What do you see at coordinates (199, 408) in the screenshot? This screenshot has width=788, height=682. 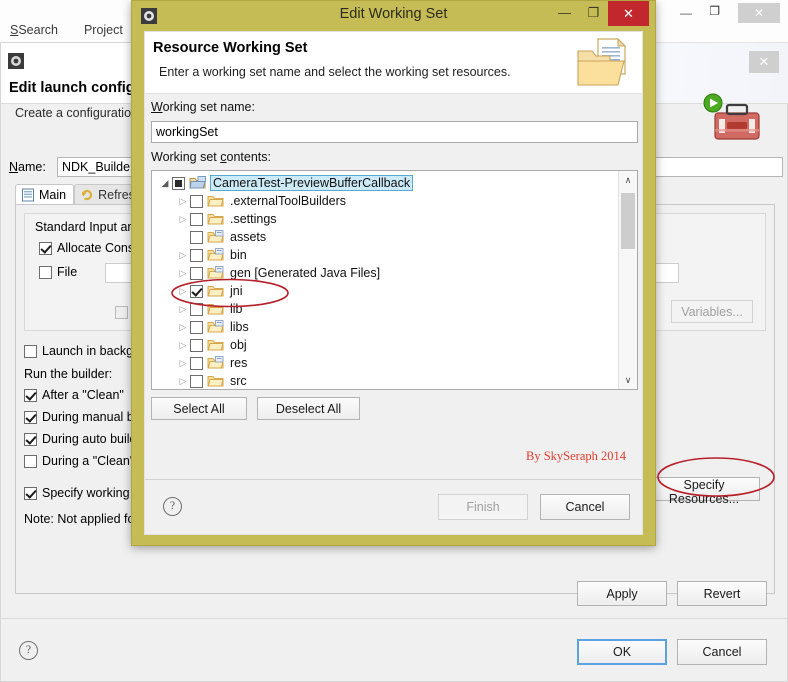 I see `select-all-button: Select All` at bounding box center [199, 408].